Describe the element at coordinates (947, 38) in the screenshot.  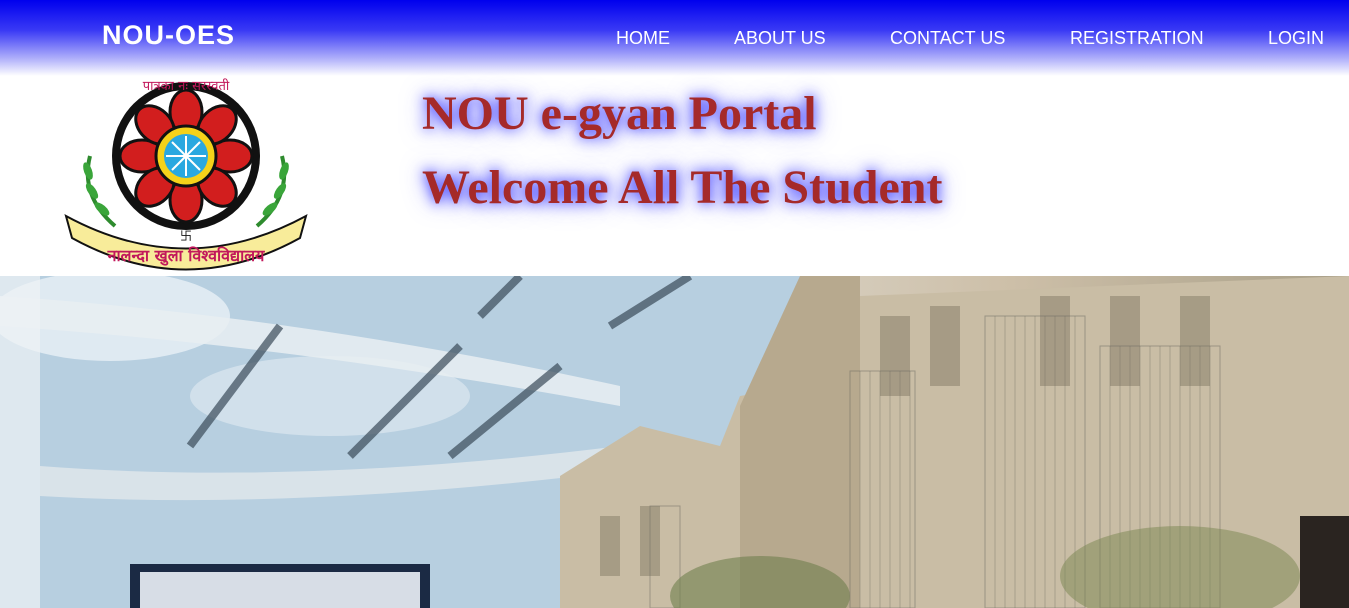
I see `nav-contact-us: CONTACT US` at that location.